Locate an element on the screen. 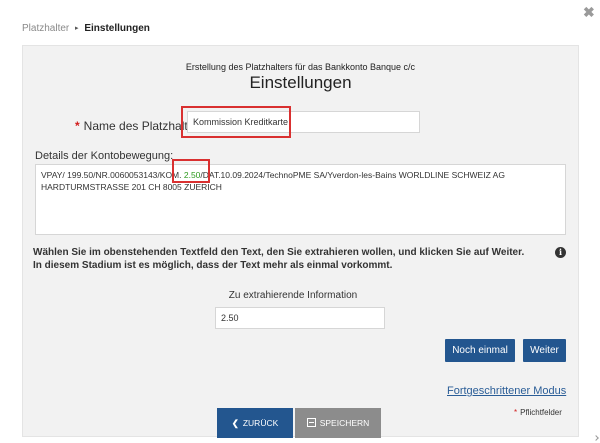  extract-label: Zu extrahierende Information is located at coordinates (293, 295).